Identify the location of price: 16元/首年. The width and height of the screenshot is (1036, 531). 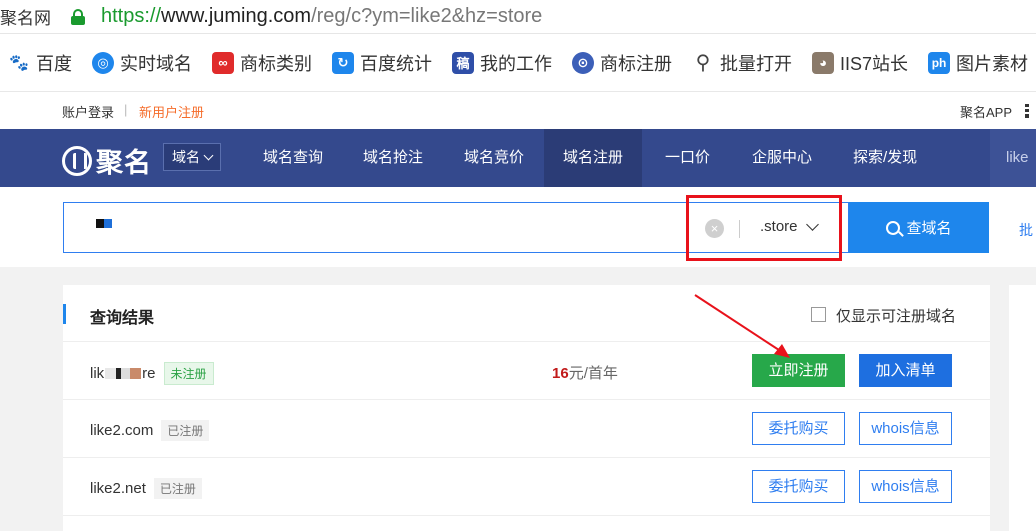
(585, 373).